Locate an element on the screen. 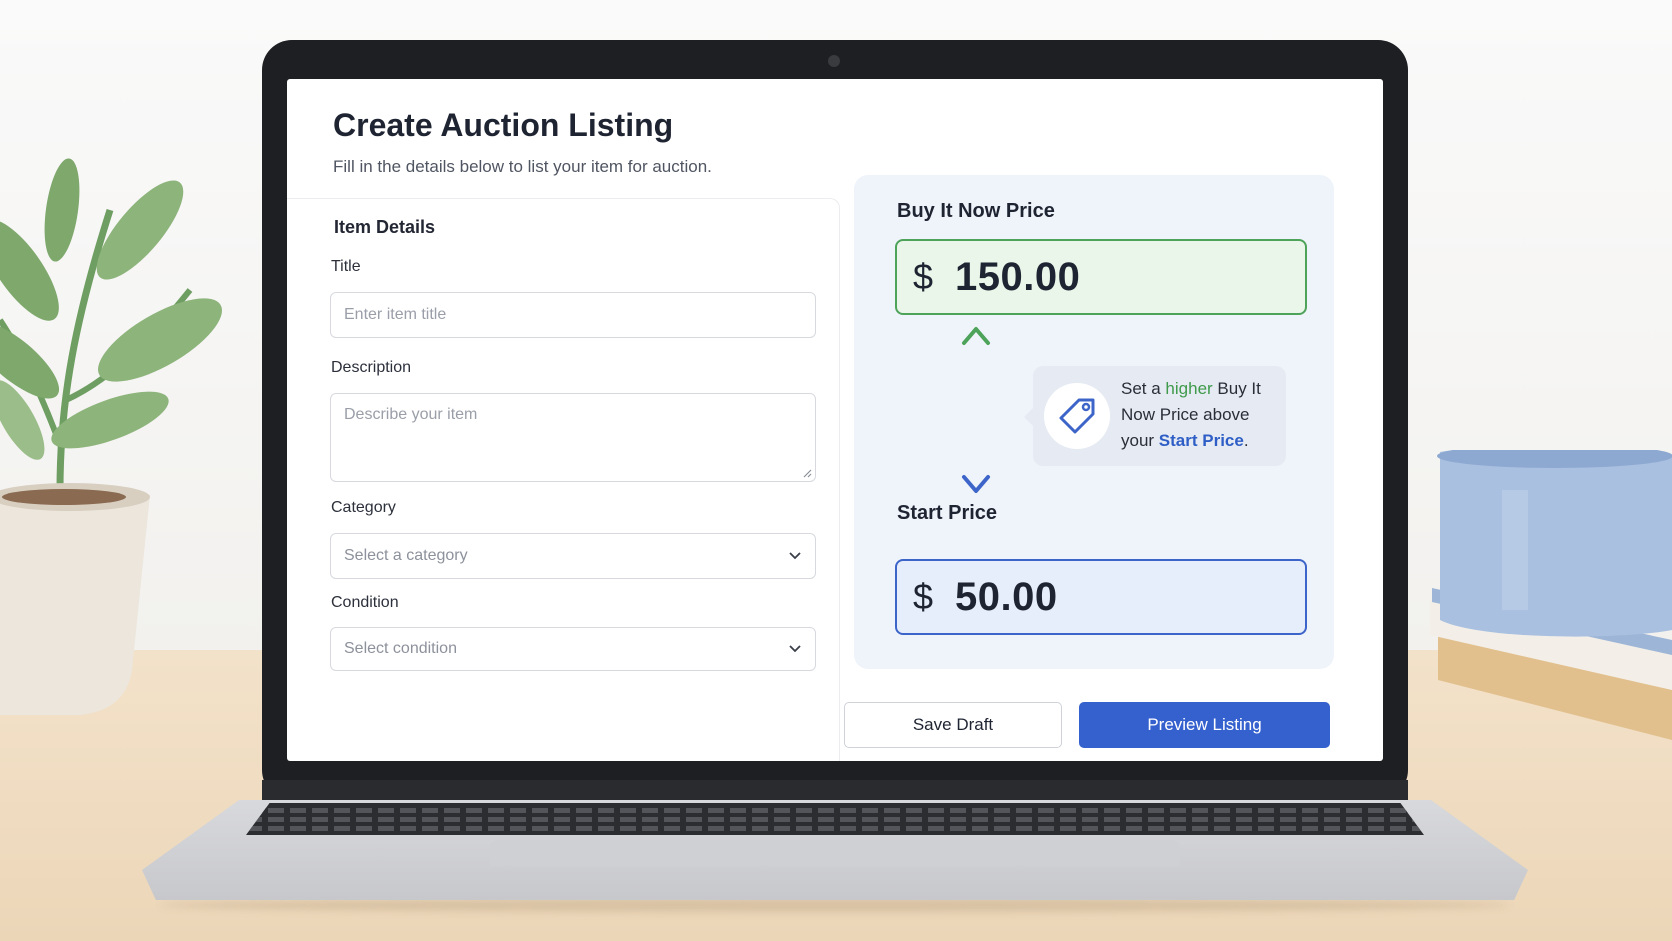 The image size is (1672, 941). plant-illustration is located at coordinates (111, 436).